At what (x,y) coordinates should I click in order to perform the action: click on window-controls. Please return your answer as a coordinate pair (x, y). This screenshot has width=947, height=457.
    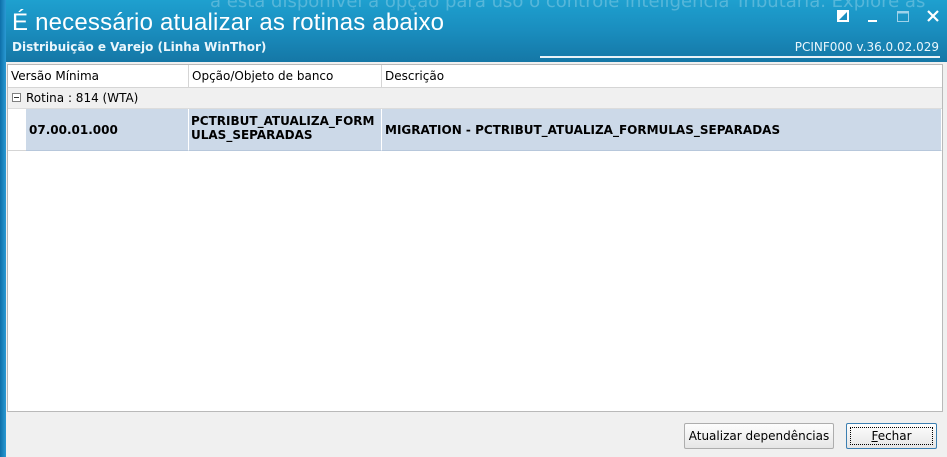
    Looking at the image, I should click on (888, 16).